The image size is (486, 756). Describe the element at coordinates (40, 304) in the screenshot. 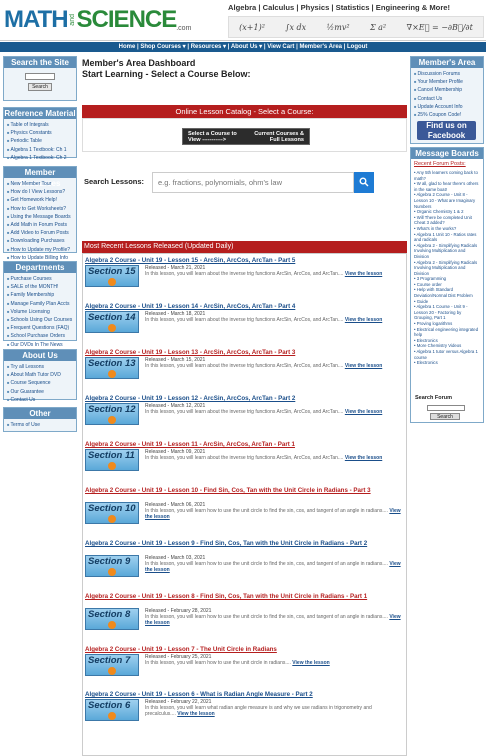

I see `department-link: Manage Family Plan Accts` at that location.